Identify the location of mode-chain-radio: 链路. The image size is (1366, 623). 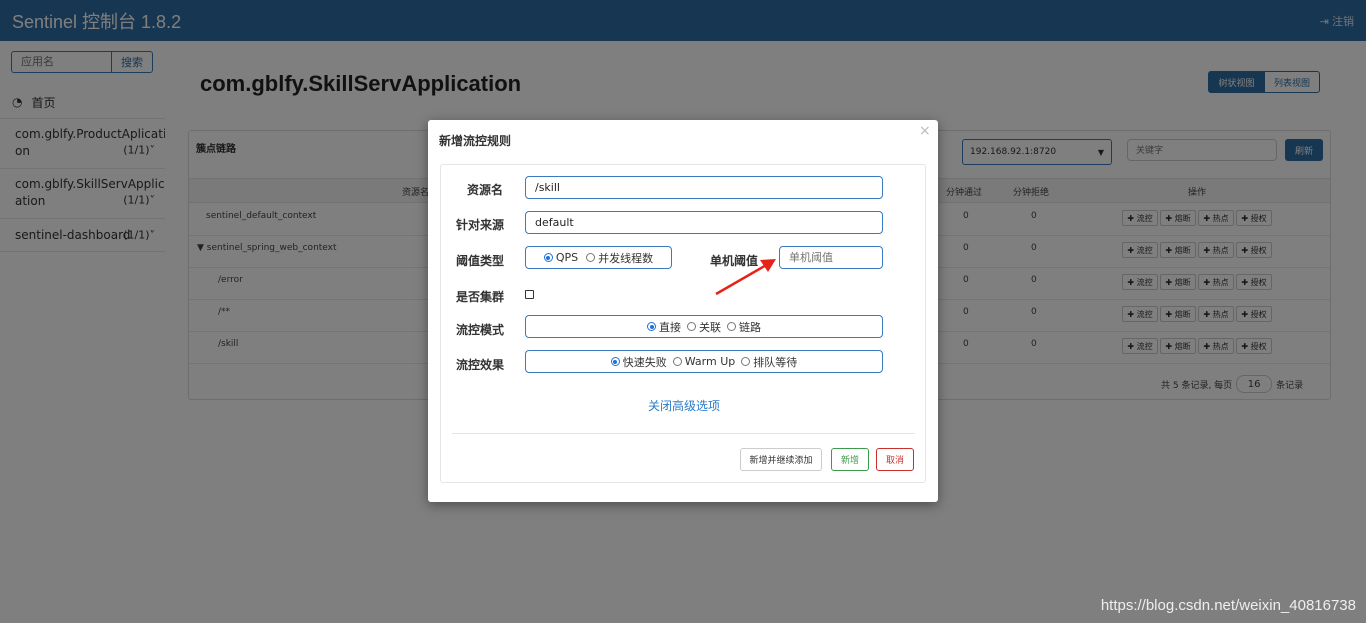
(744, 327).